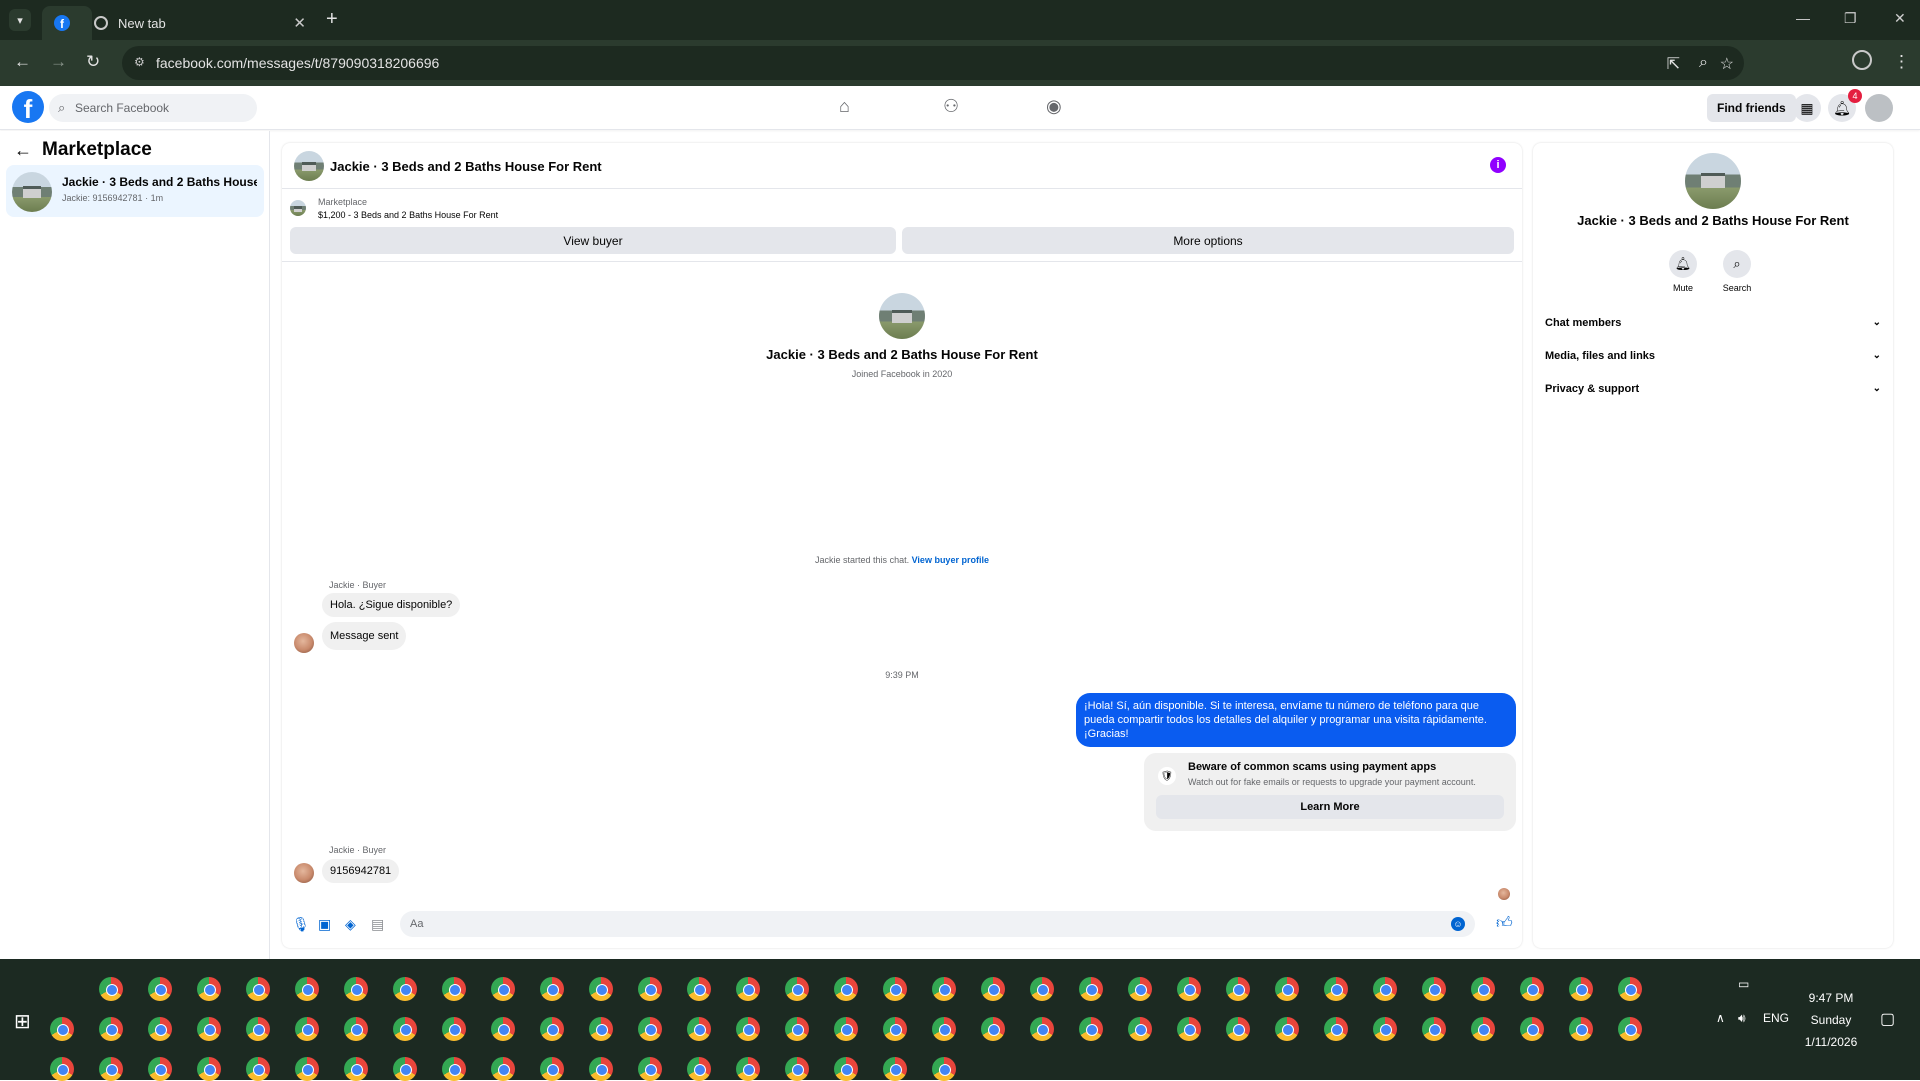 The width and height of the screenshot is (1920, 1081). Describe the element at coordinates (1742, 1018) in the screenshot. I see `volume-icon: 🔊︎` at that location.